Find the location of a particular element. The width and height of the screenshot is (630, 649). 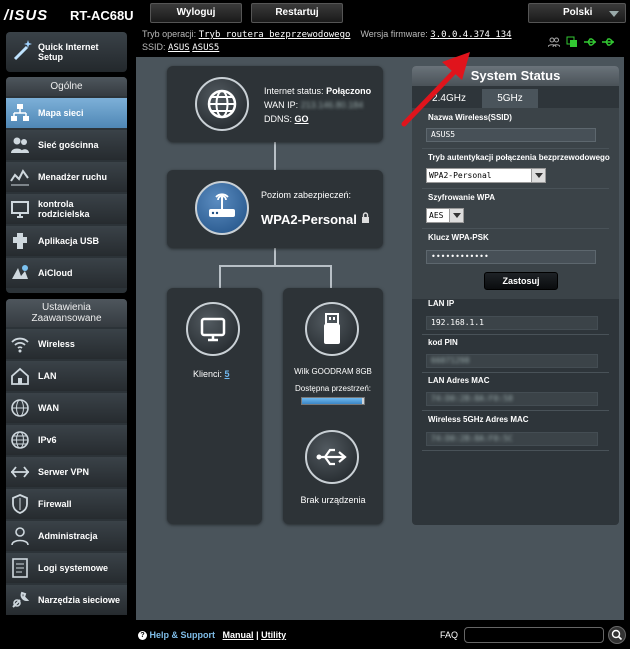

search-icon is located at coordinates (617, 635).